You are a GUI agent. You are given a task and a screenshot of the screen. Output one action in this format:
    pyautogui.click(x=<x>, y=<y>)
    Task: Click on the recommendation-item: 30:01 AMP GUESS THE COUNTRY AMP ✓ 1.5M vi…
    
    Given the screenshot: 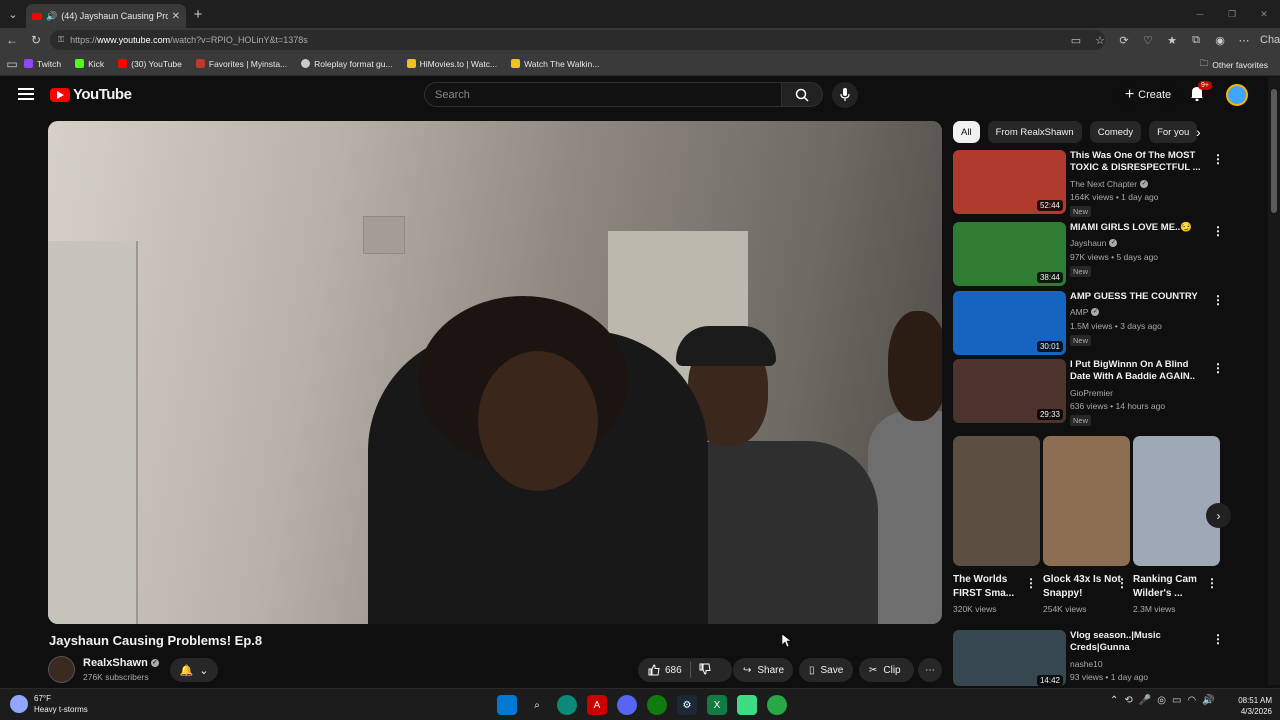 What is the action you would take?
    pyautogui.click(x=1088, y=323)
    